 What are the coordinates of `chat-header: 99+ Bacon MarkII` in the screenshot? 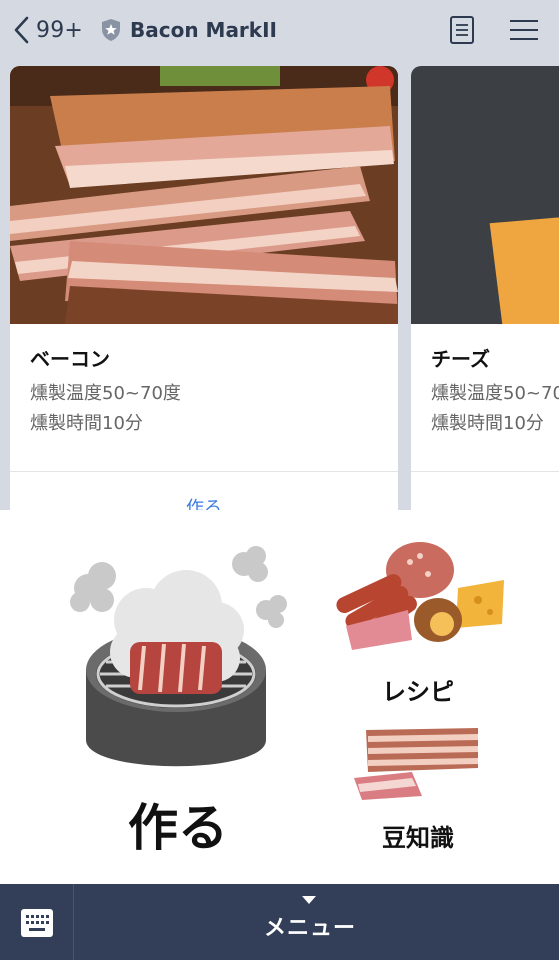 It's located at (279, 30).